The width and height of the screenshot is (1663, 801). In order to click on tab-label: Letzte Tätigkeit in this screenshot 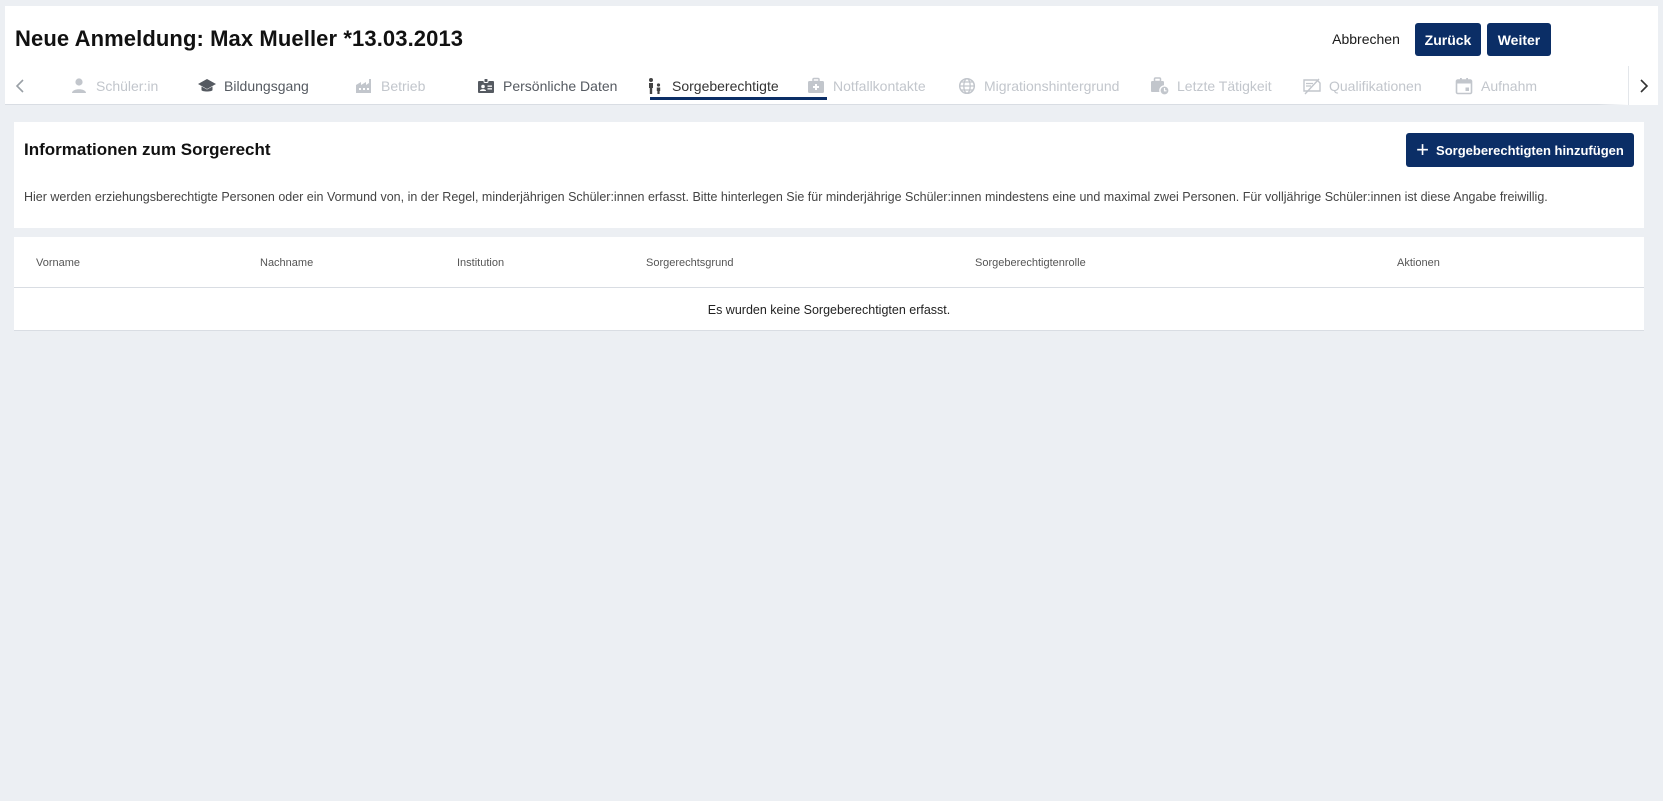, I will do `click(1224, 85)`.